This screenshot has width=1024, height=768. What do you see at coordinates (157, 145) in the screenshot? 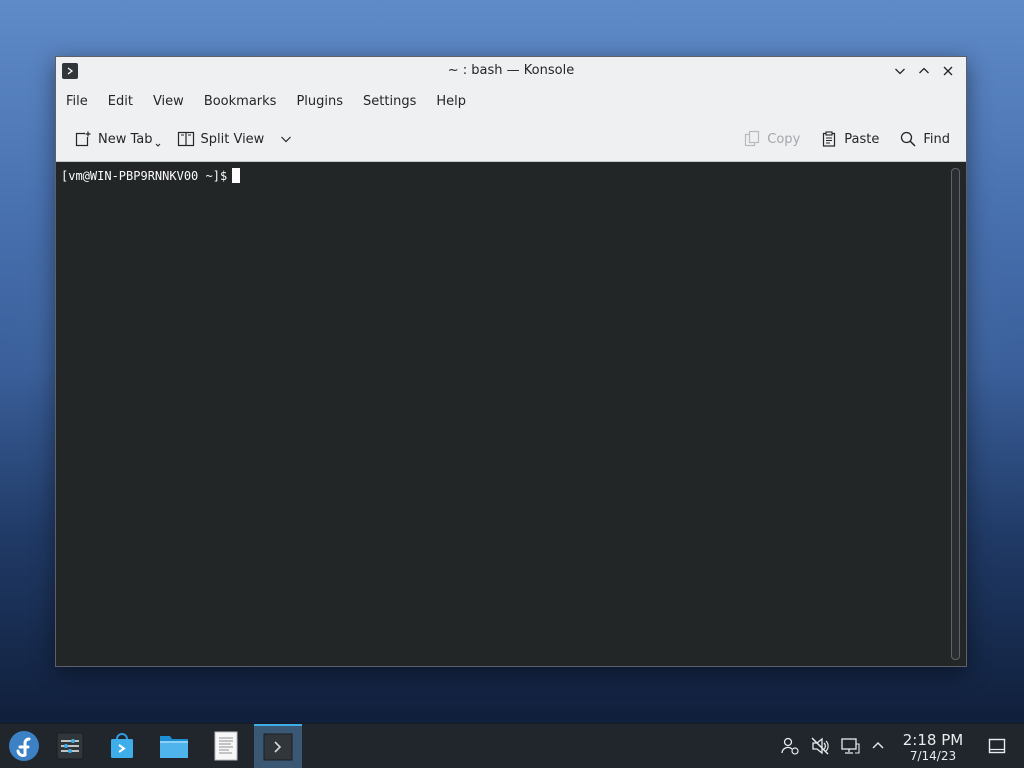
I see `new-tab-dropdown-icon` at bounding box center [157, 145].